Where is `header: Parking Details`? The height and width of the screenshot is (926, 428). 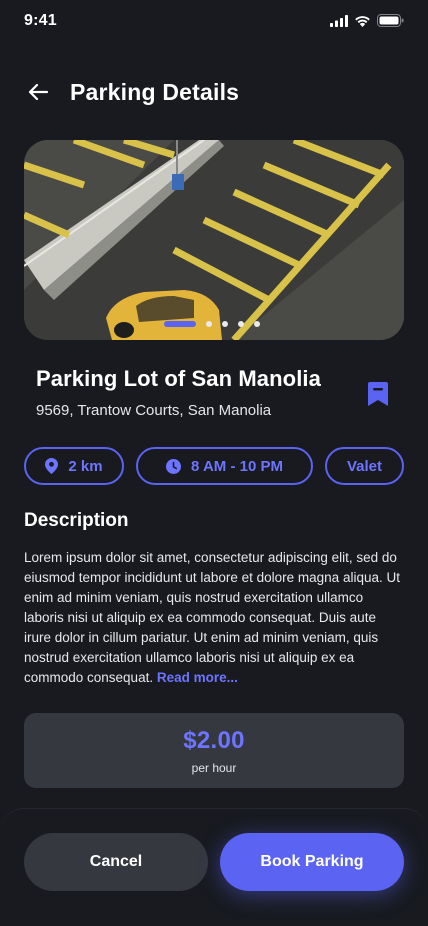
header: Parking Details is located at coordinates (131, 92).